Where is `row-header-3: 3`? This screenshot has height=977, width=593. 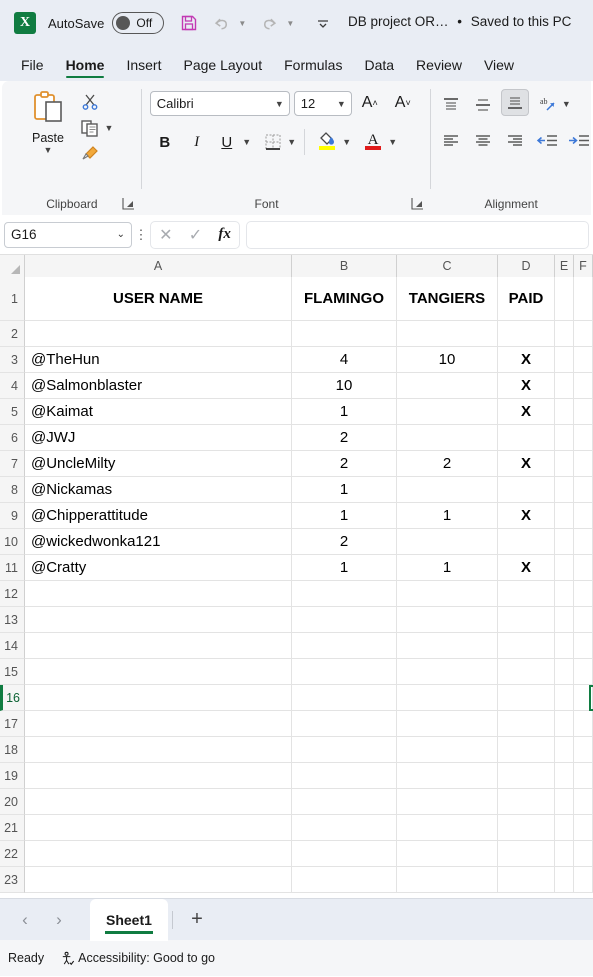
row-header-3: 3 is located at coordinates (12, 360).